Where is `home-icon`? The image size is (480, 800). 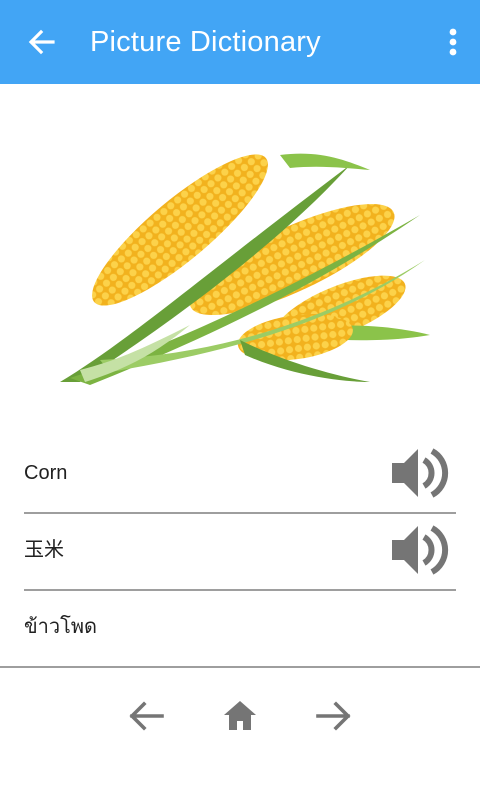 home-icon is located at coordinates (240, 715).